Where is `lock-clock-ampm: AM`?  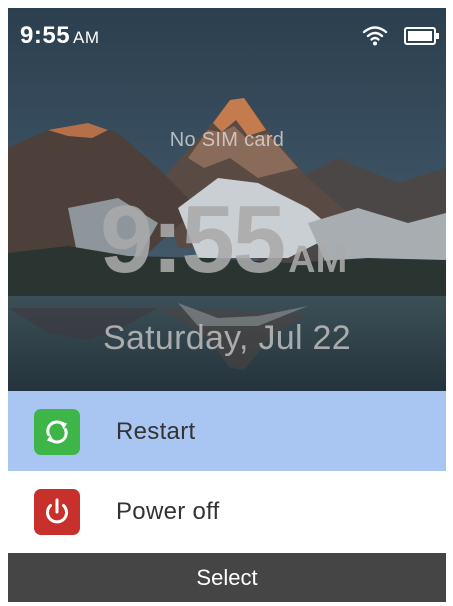
lock-clock-ampm: AM is located at coordinates (318, 260).